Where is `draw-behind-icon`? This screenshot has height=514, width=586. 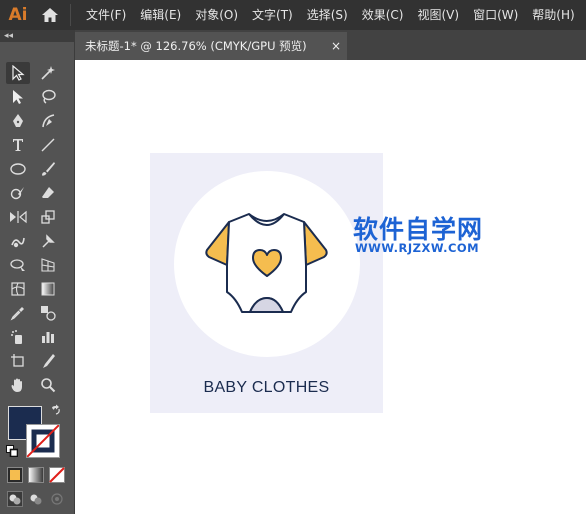
draw-behind-icon is located at coordinates (36, 499).